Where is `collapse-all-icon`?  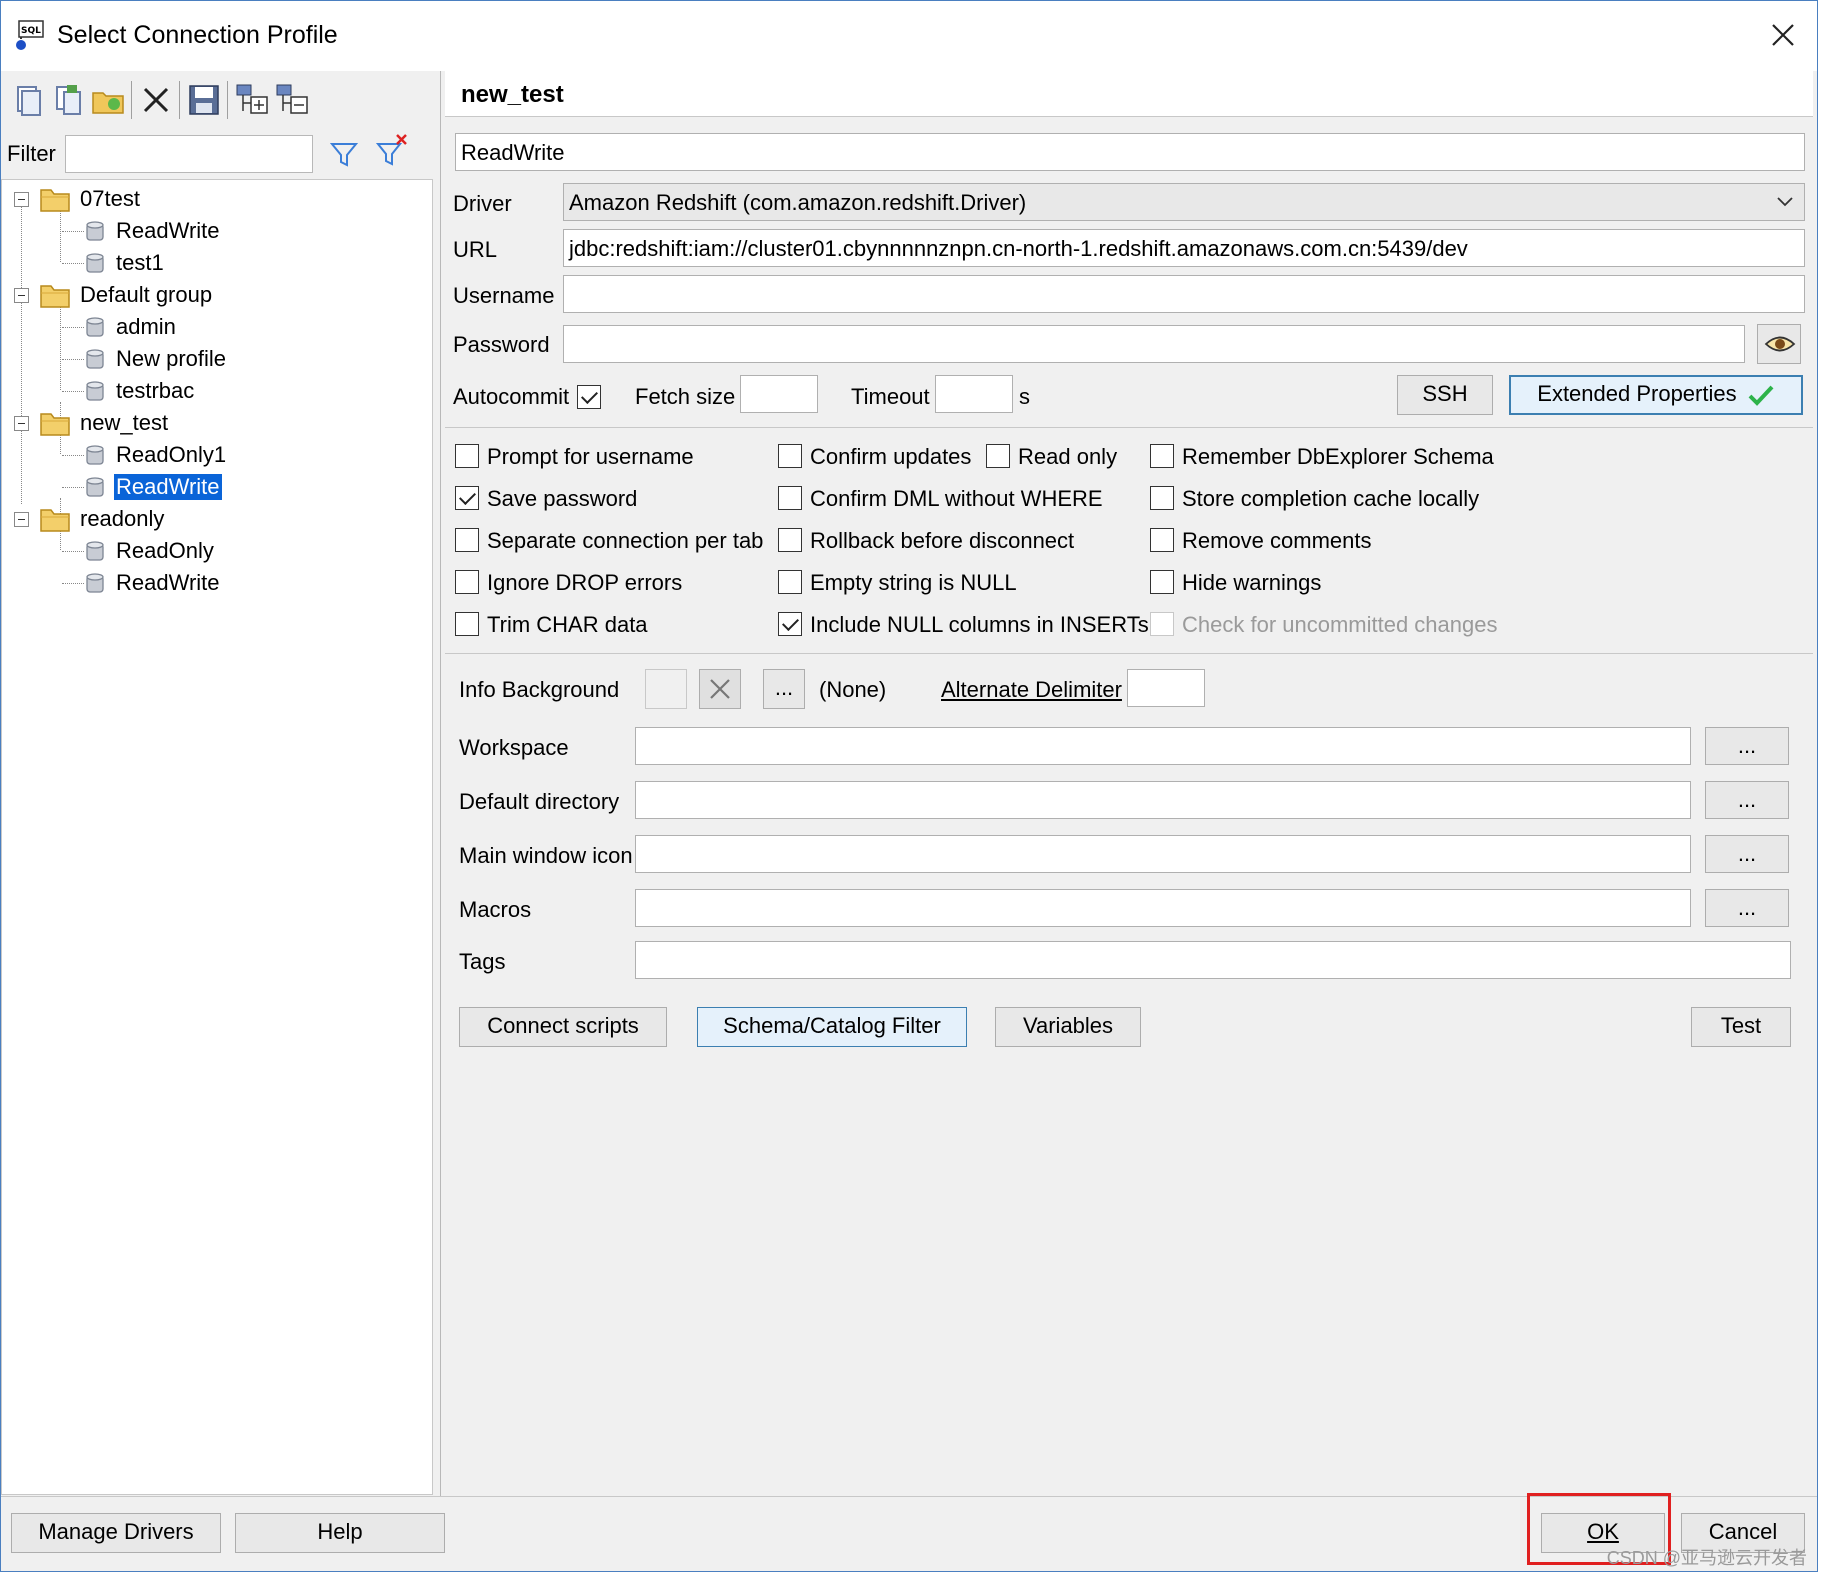 collapse-all-icon is located at coordinates (292, 100).